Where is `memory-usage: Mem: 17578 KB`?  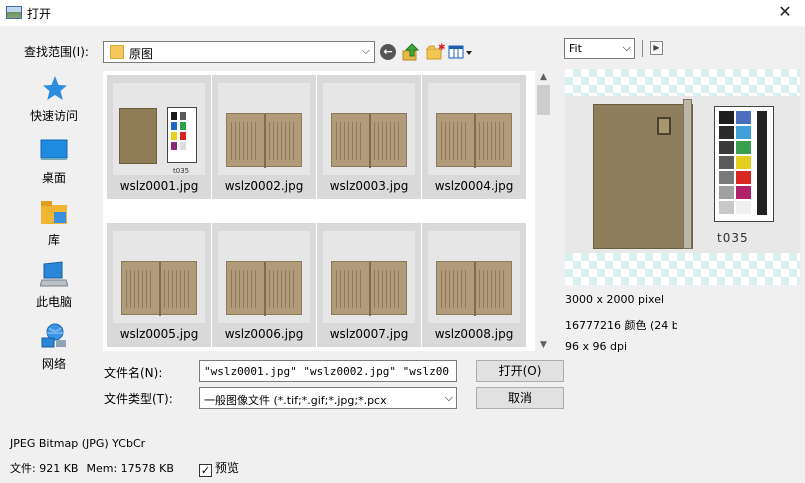 memory-usage: Mem: 17578 KB is located at coordinates (130, 468).